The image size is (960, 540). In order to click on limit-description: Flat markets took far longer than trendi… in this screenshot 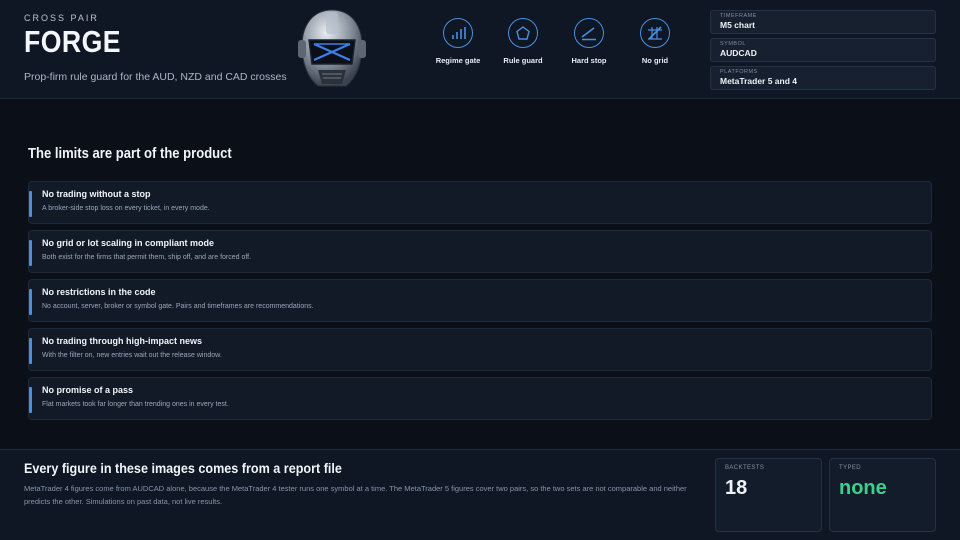, I will do `click(135, 404)`.